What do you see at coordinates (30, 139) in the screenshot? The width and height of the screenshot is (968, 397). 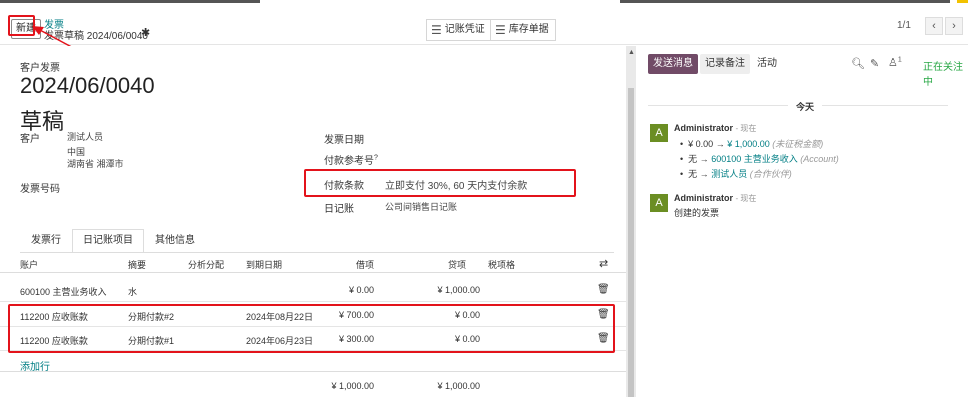 I see `customer-label: 客户` at bounding box center [30, 139].